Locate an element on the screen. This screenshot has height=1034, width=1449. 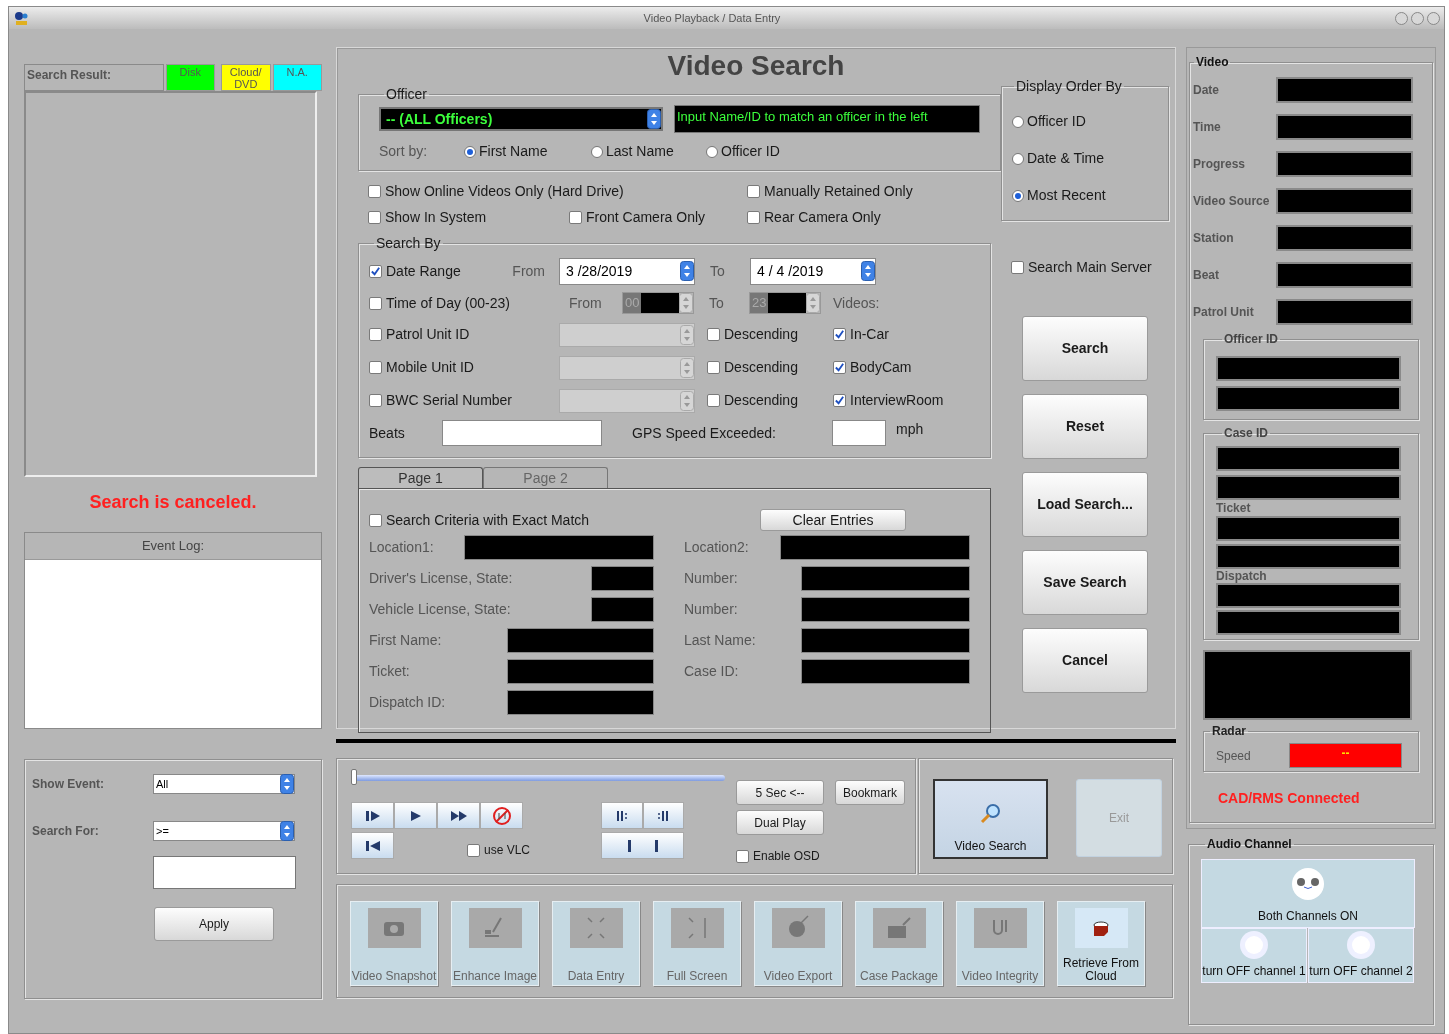
audio-button: turn OFF channel 2 is located at coordinates (1361, 955).